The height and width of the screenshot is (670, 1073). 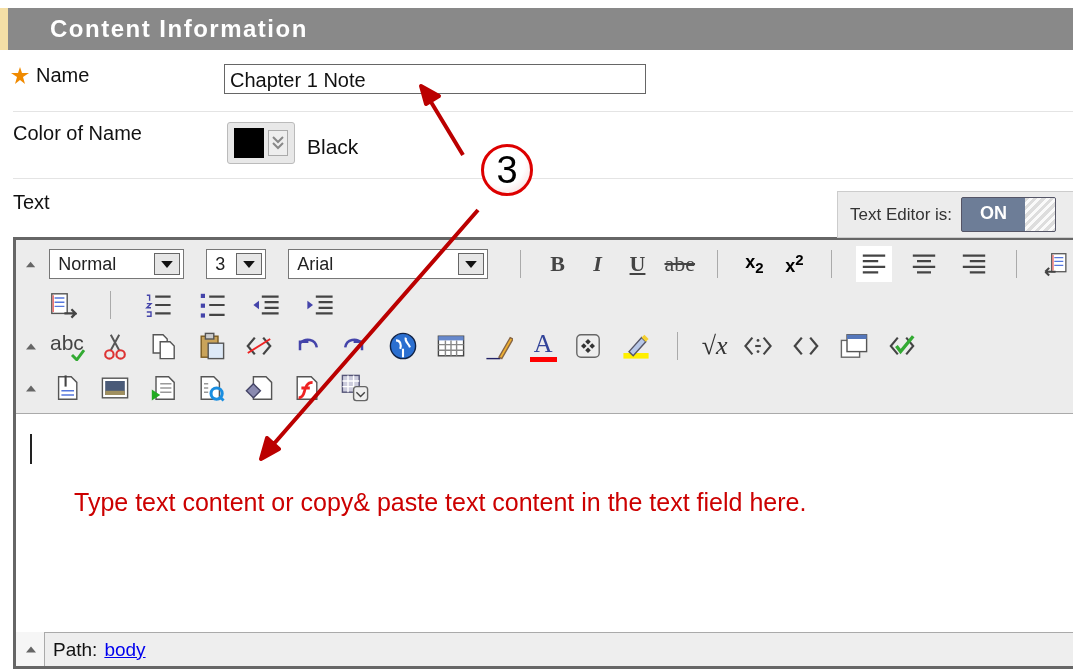 What do you see at coordinates (635, 346) in the screenshot?
I see `highlighter-icon` at bounding box center [635, 346].